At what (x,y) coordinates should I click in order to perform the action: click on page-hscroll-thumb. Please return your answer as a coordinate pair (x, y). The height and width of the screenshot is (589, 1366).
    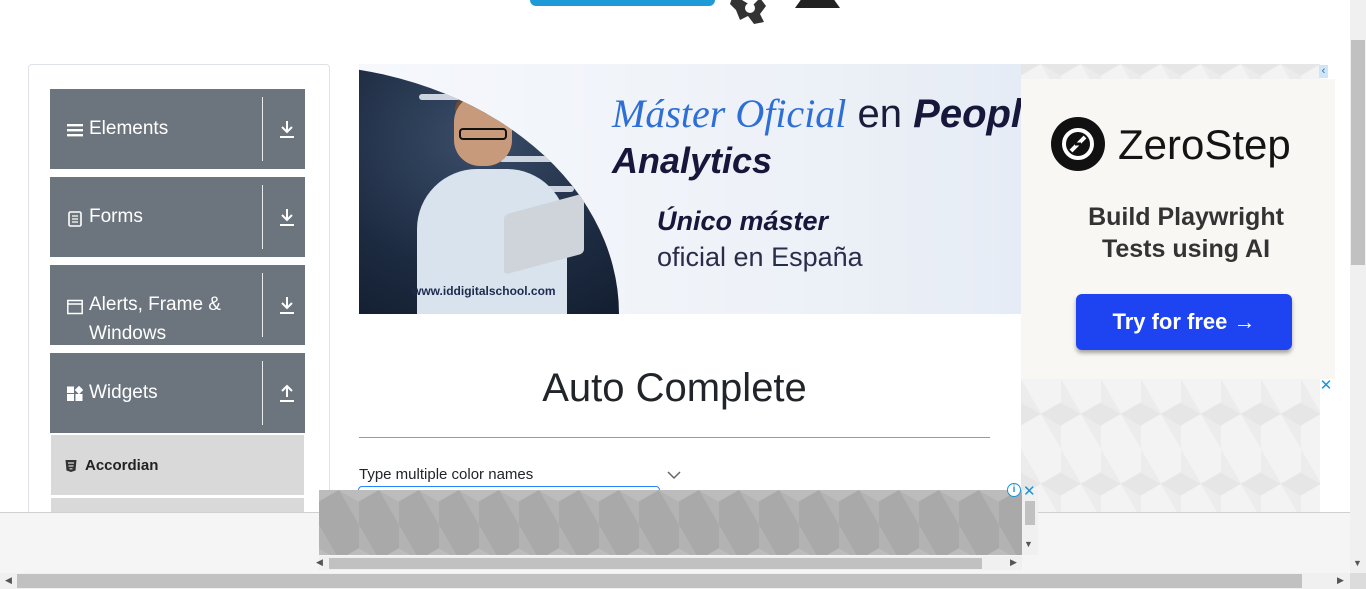
    Looking at the image, I should click on (659, 581).